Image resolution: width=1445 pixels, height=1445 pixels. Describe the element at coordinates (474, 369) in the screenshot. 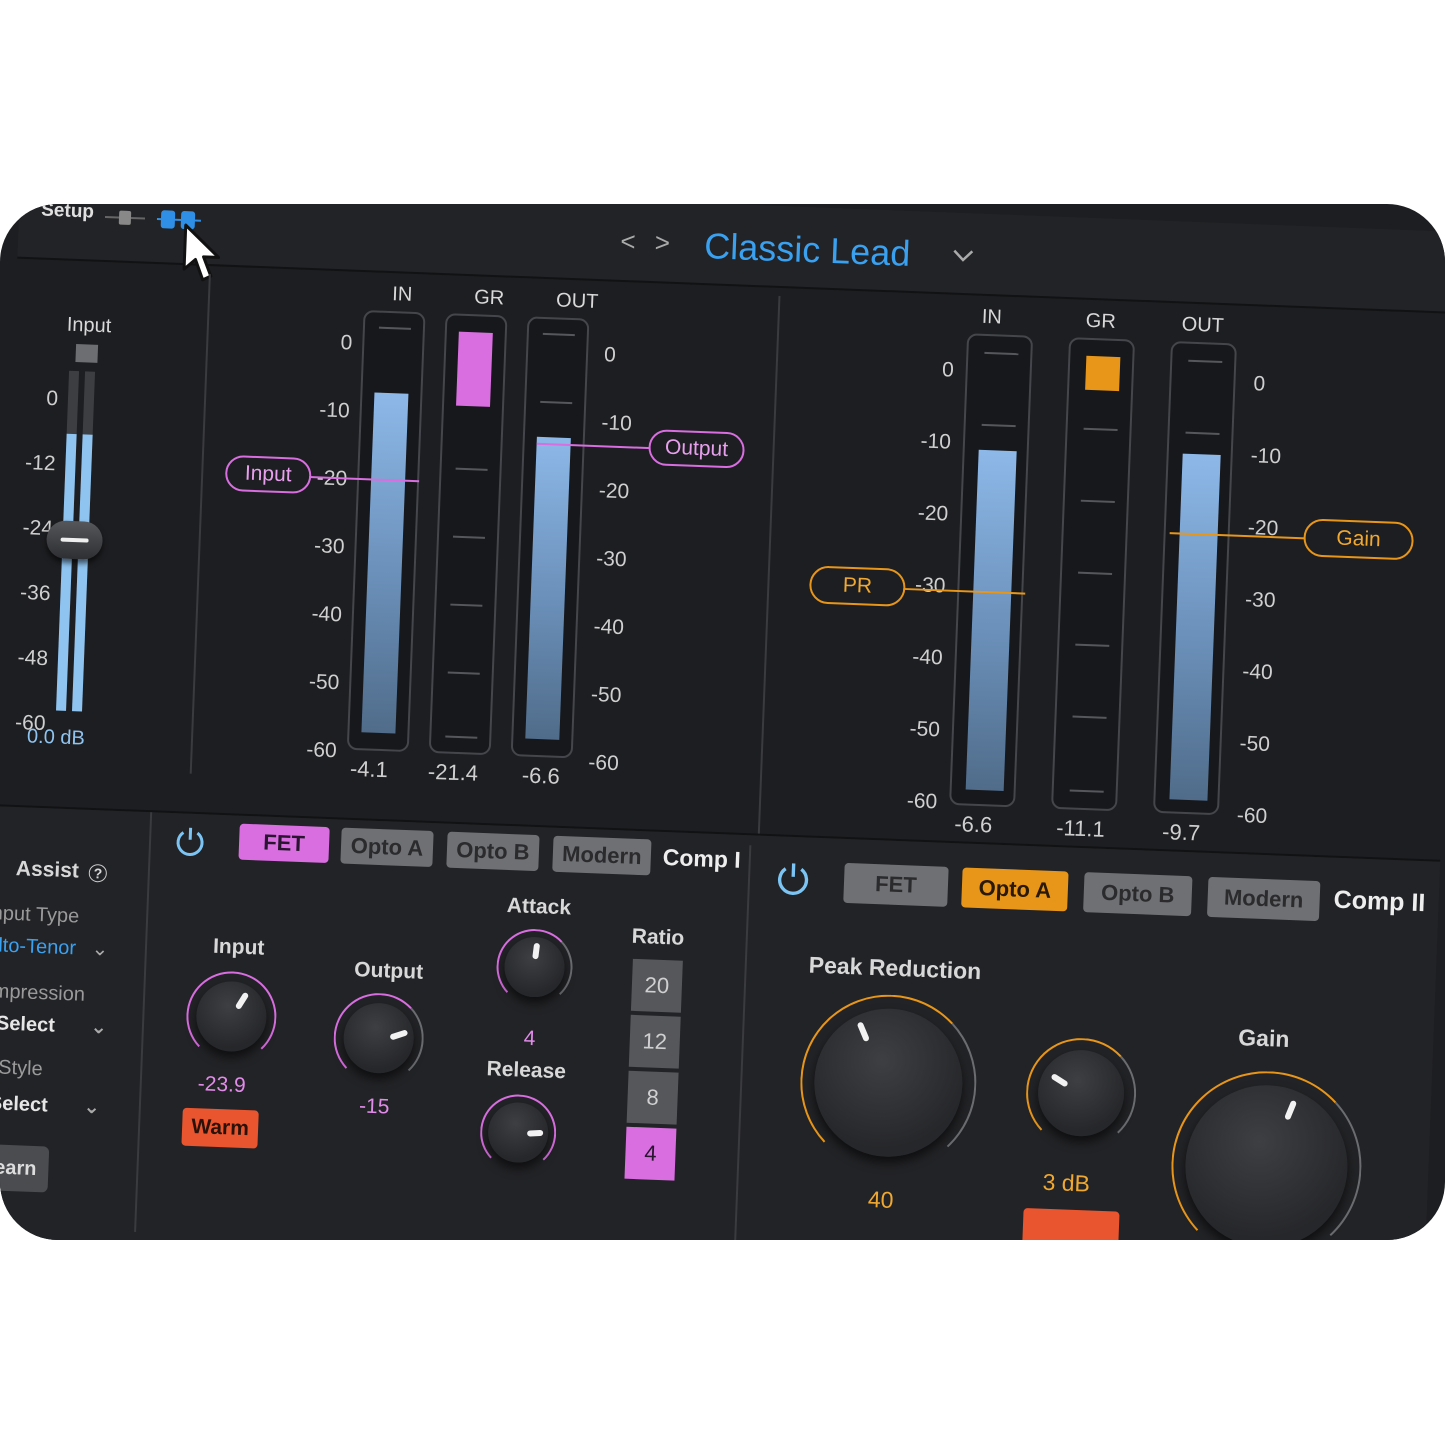

I see `comp1-gr-level` at that location.